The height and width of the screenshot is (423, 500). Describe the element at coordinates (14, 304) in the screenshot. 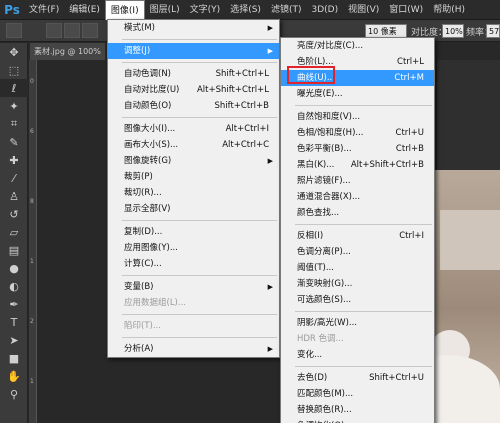

I see `pen-tool-icon: ✒` at that location.